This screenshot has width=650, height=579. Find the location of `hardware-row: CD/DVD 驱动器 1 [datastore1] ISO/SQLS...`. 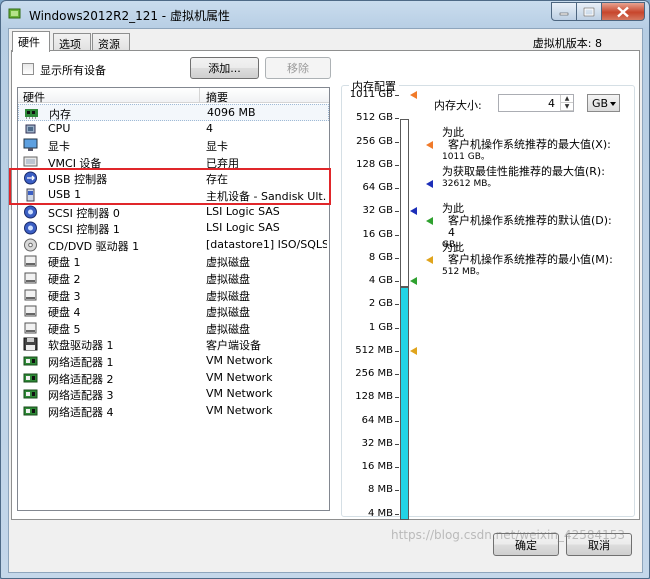

hardware-row: CD/DVD 驱动器 1 [datastore1] ISO/SQLS... is located at coordinates (173, 245).